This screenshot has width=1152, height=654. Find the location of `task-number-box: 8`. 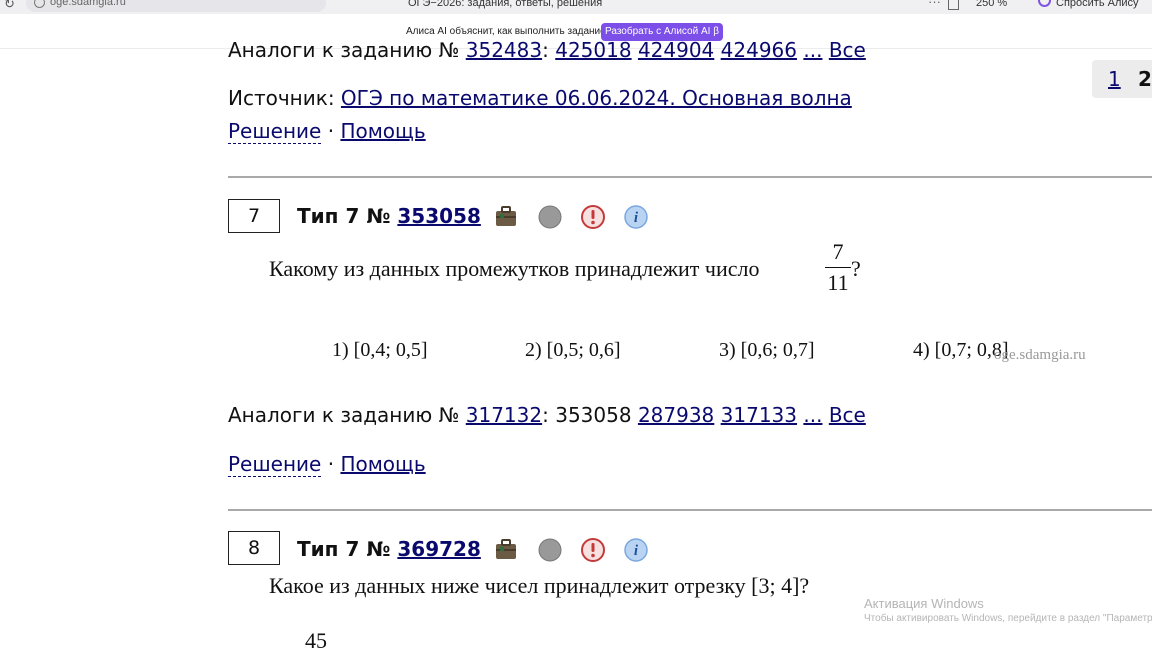

task-number-box: 8 is located at coordinates (254, 548).